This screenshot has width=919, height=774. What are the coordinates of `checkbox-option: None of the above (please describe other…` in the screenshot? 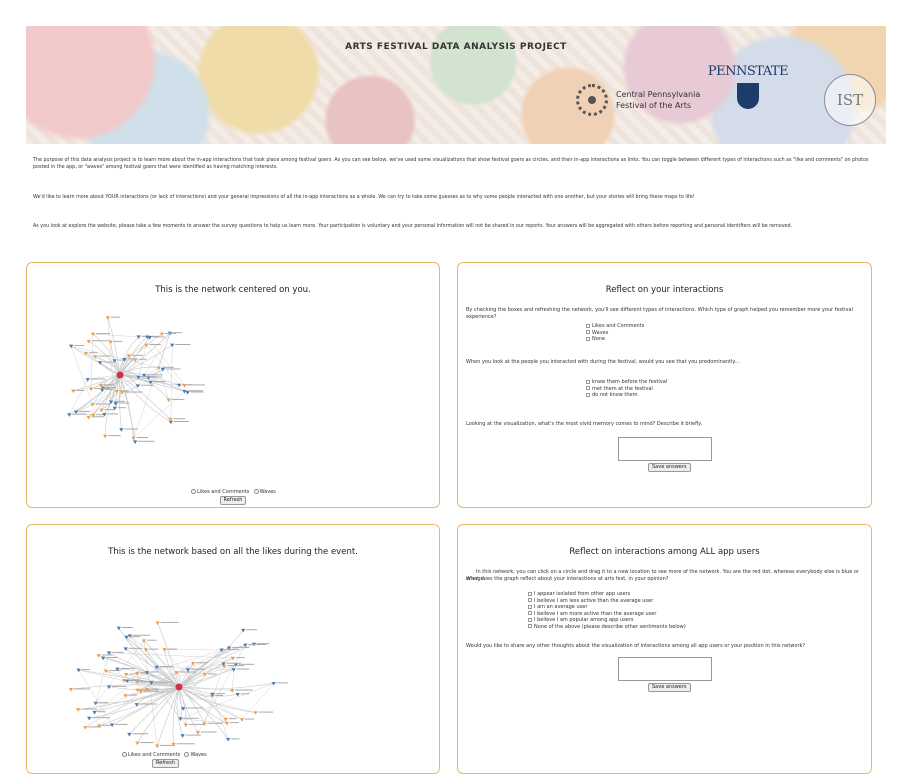 It's located at (607, 627).